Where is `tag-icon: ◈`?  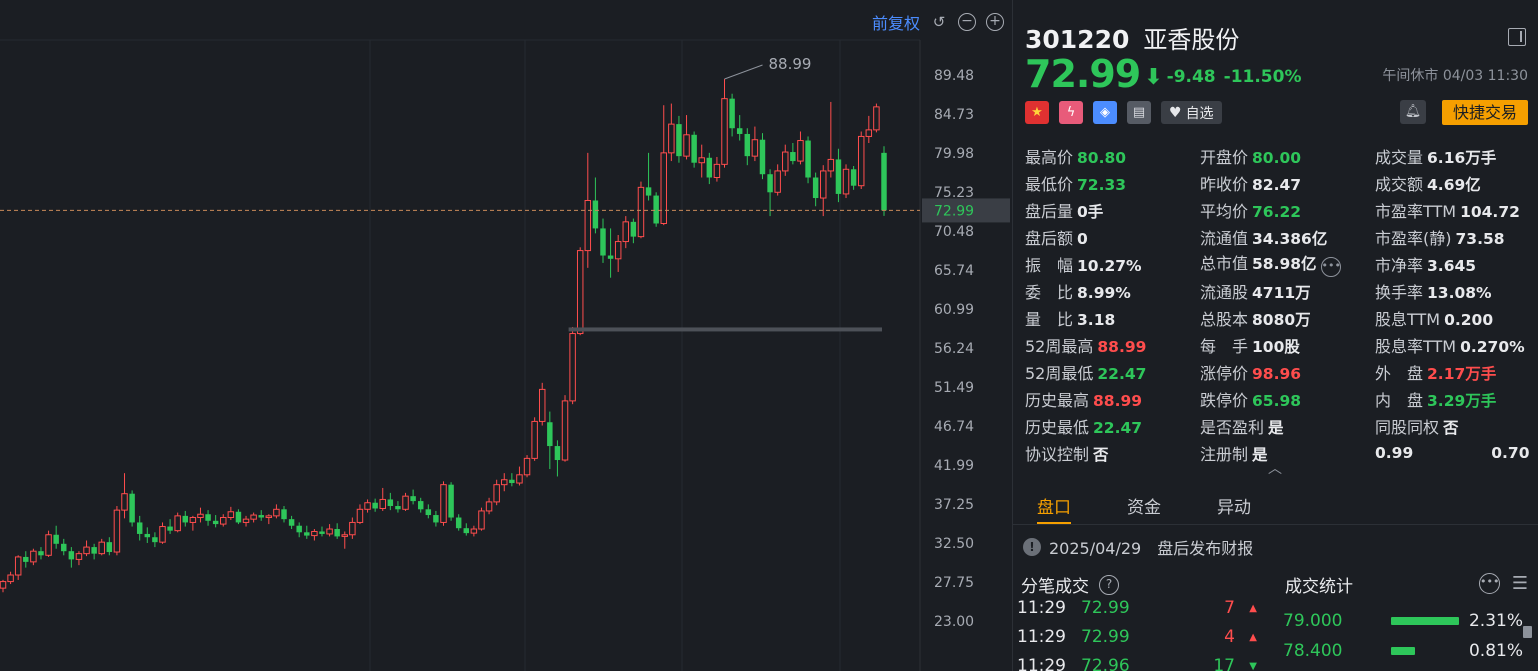 tag-icon: ◈ is located at coordinates (1105, 112).